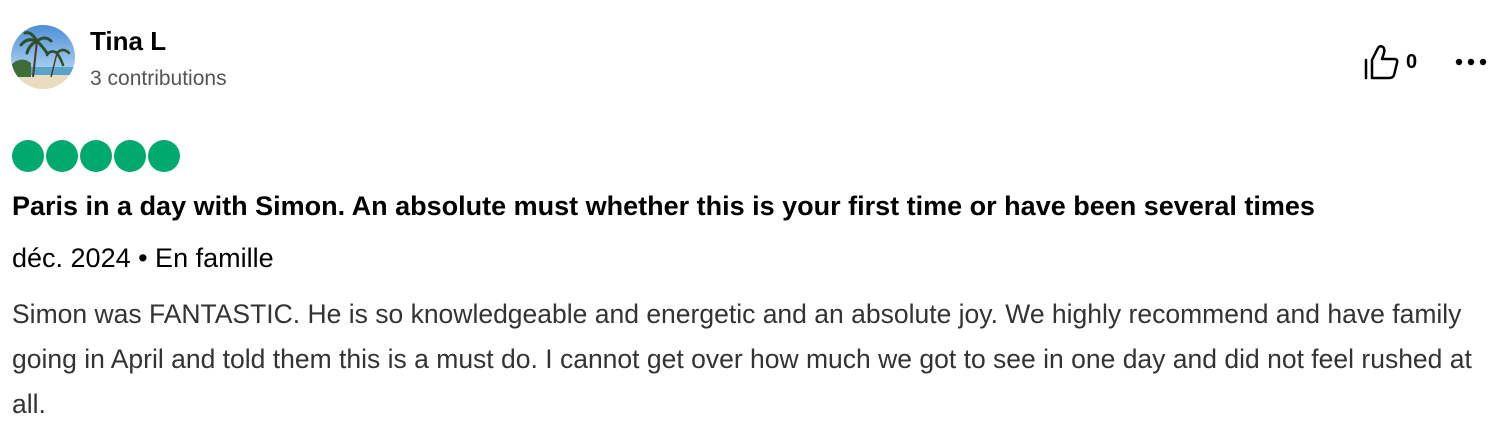 The height and width of the screenshot is (442, 1502). I want to click on reviewer-name: Tina L, so click(128, 41).